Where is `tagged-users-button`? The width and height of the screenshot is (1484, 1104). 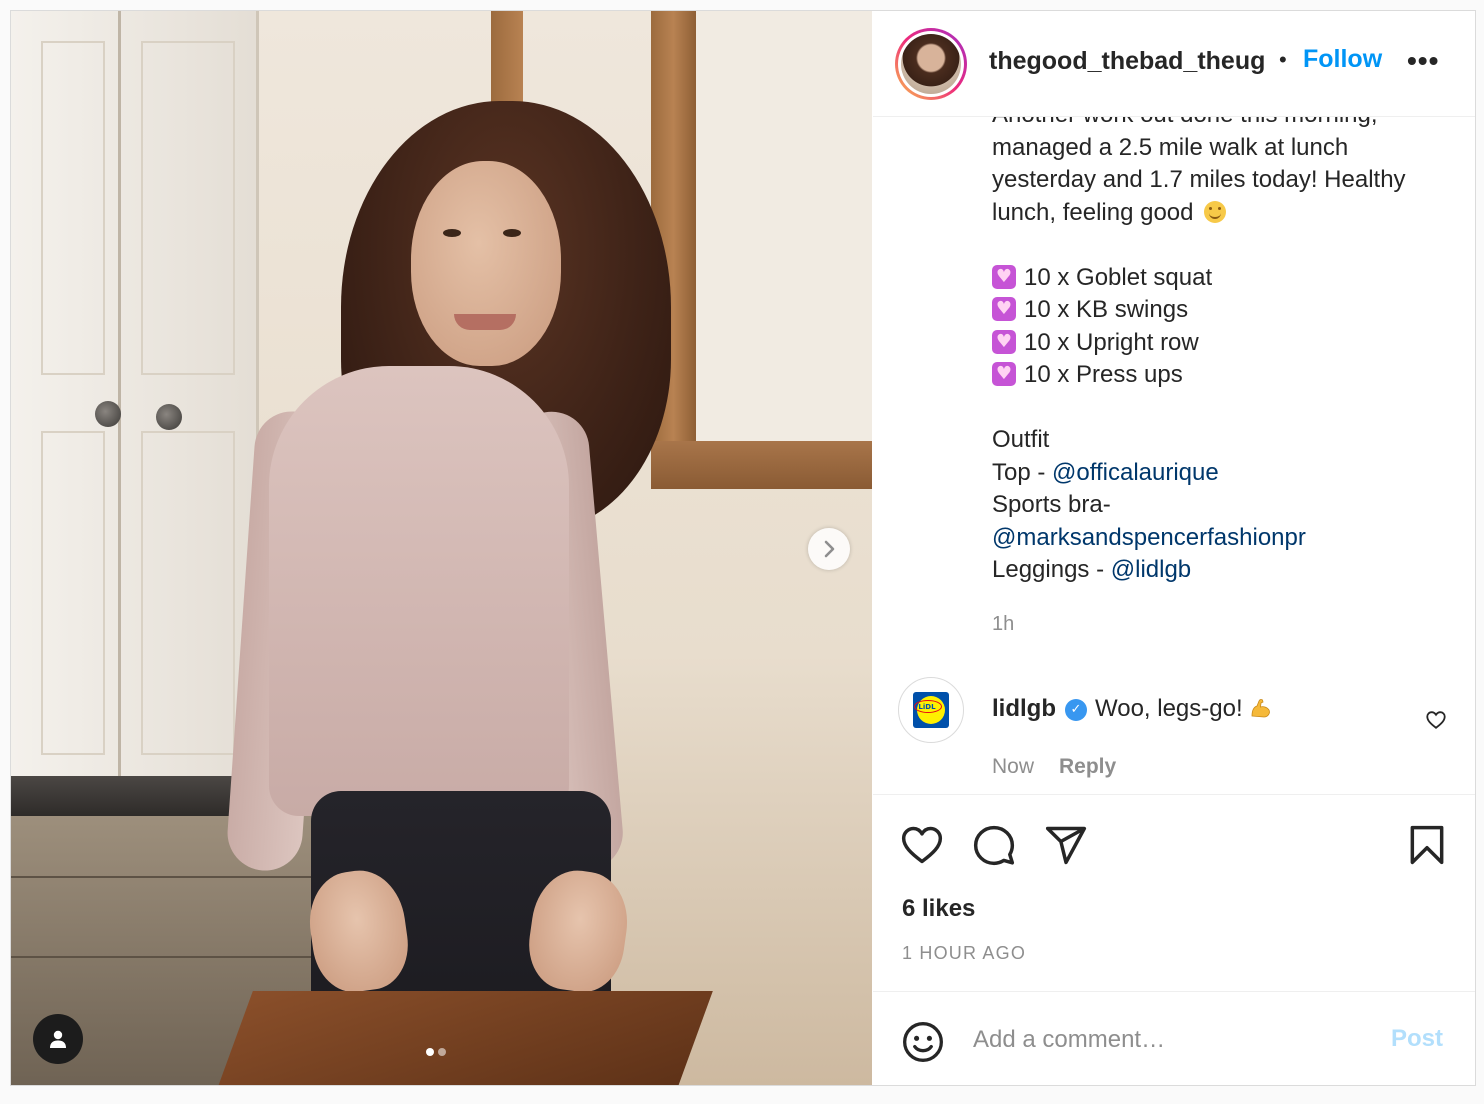 tagged-users-button is located at coordinates (58, 1039).